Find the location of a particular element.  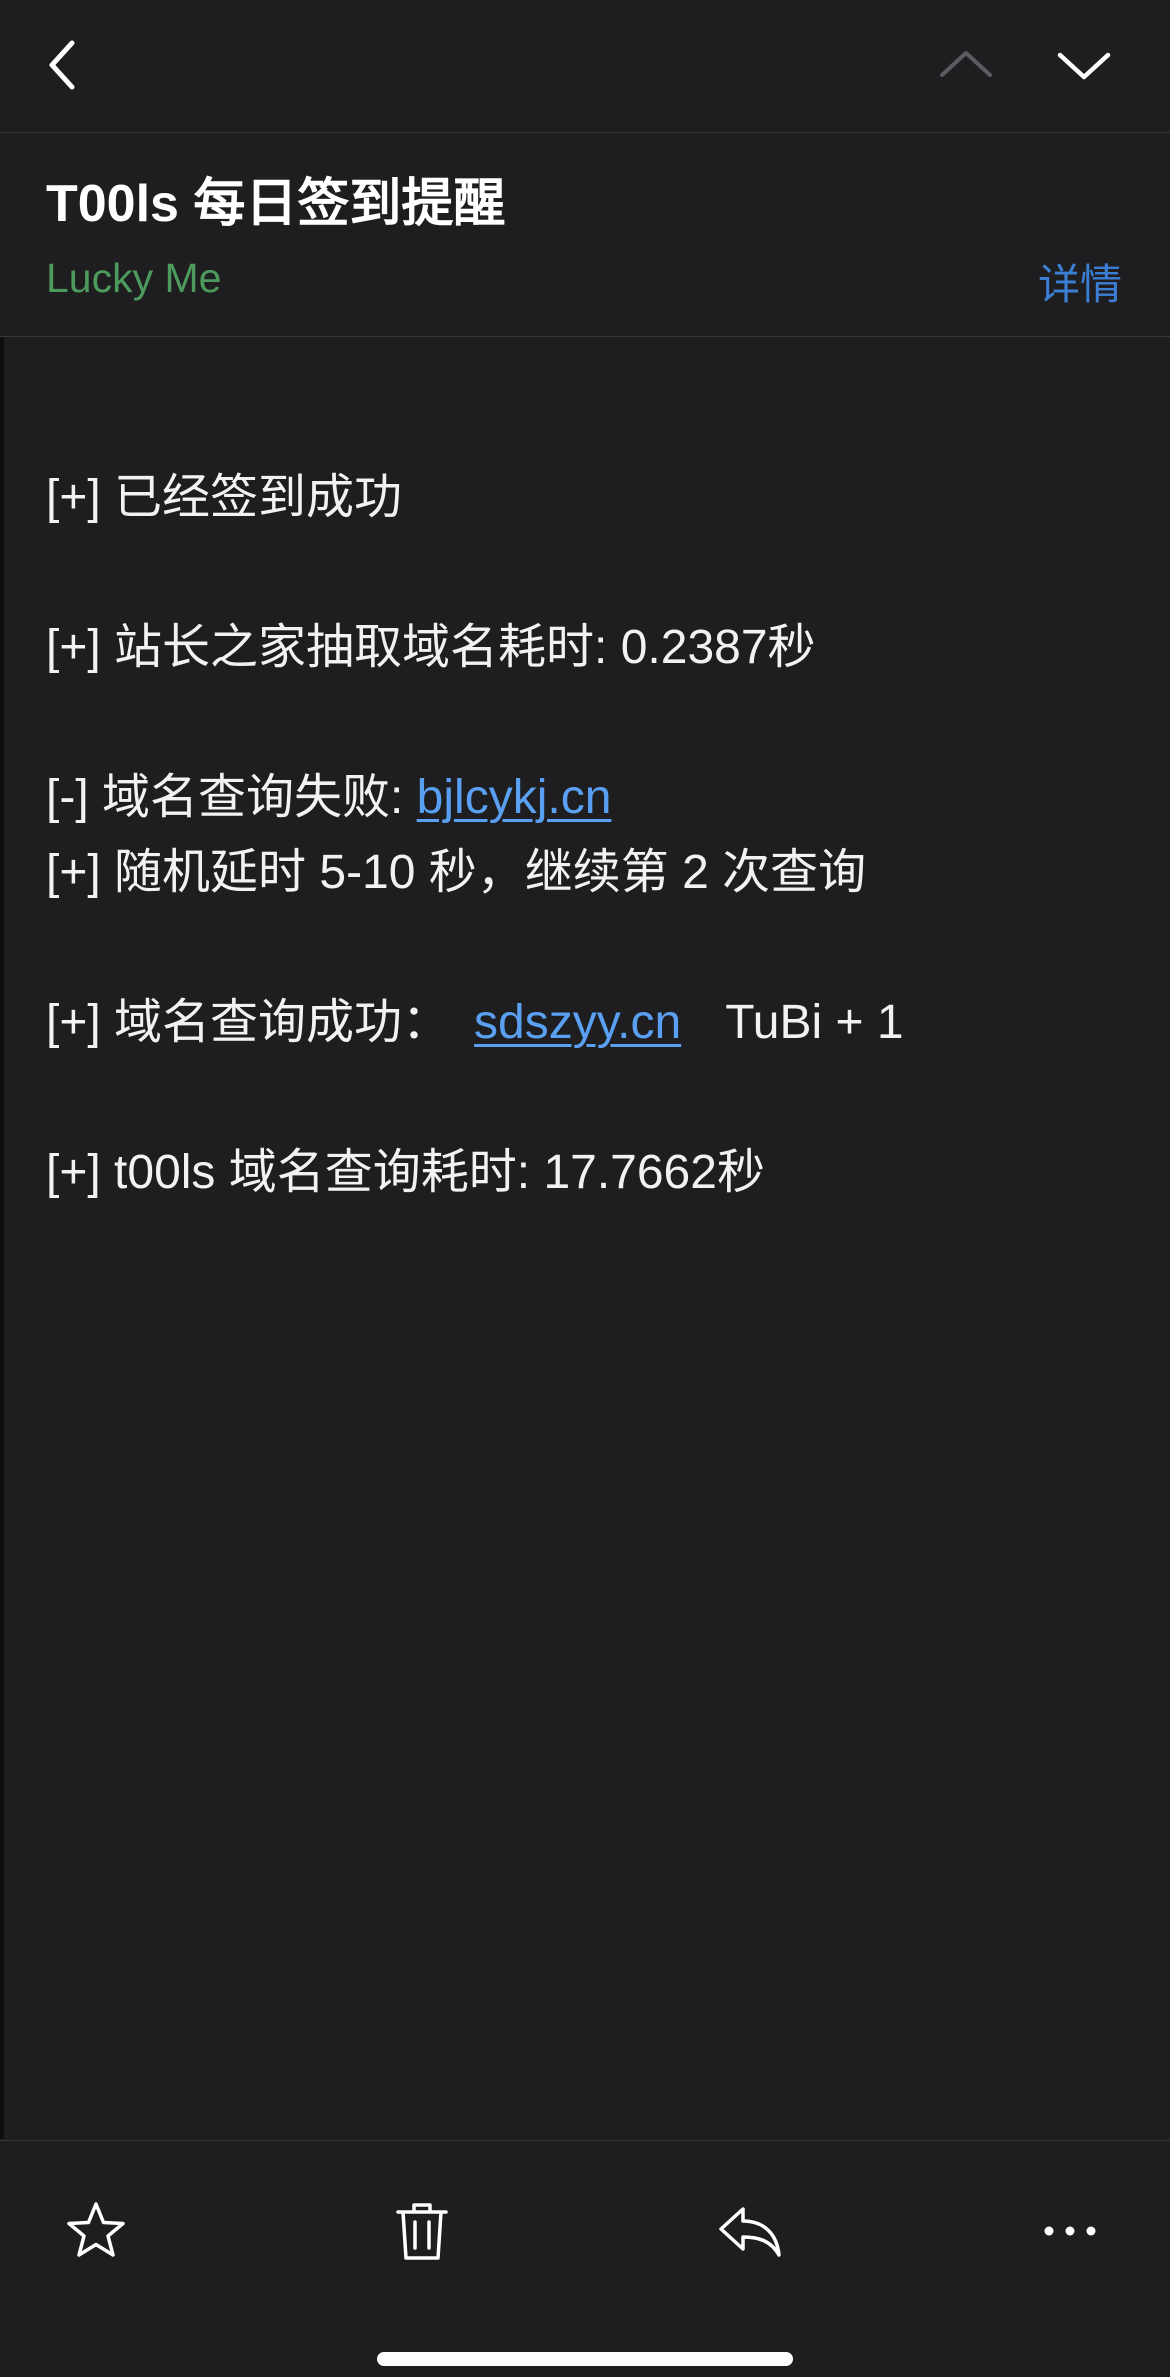

details-link: 详情 is located at coordinates (1080, 281).